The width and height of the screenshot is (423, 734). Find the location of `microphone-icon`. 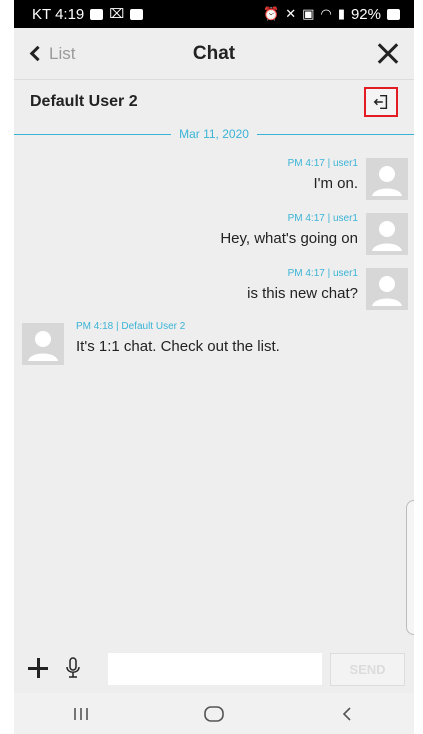

microphone-icon is located at coordinates (73, 667).